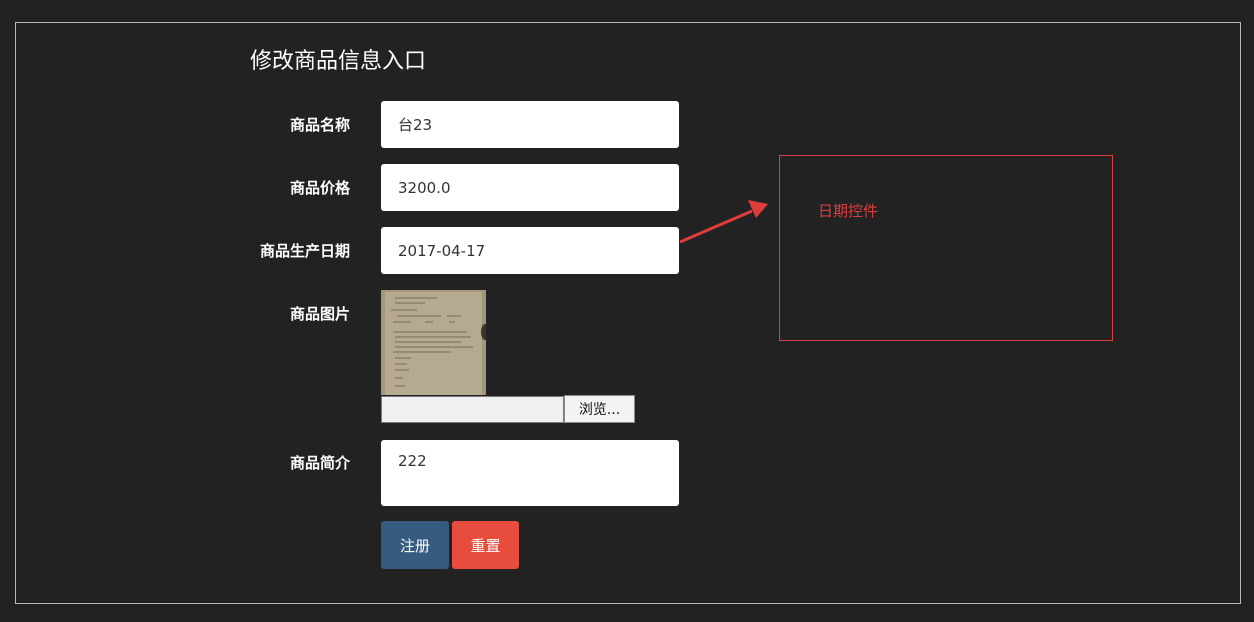 Image resolution: width=1254 pixels, height=622 pixels. I want to click on annotation-text: 日期控件, so click(848, 211).